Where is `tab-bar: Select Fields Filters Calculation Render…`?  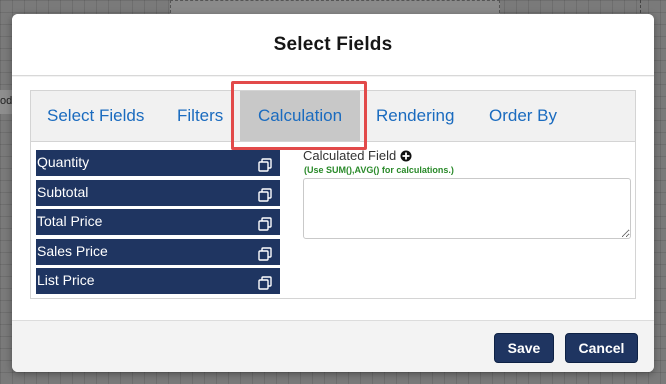
tab-bar: Select Fields Filters Calculation Render… is located at coordinates (333, 116).